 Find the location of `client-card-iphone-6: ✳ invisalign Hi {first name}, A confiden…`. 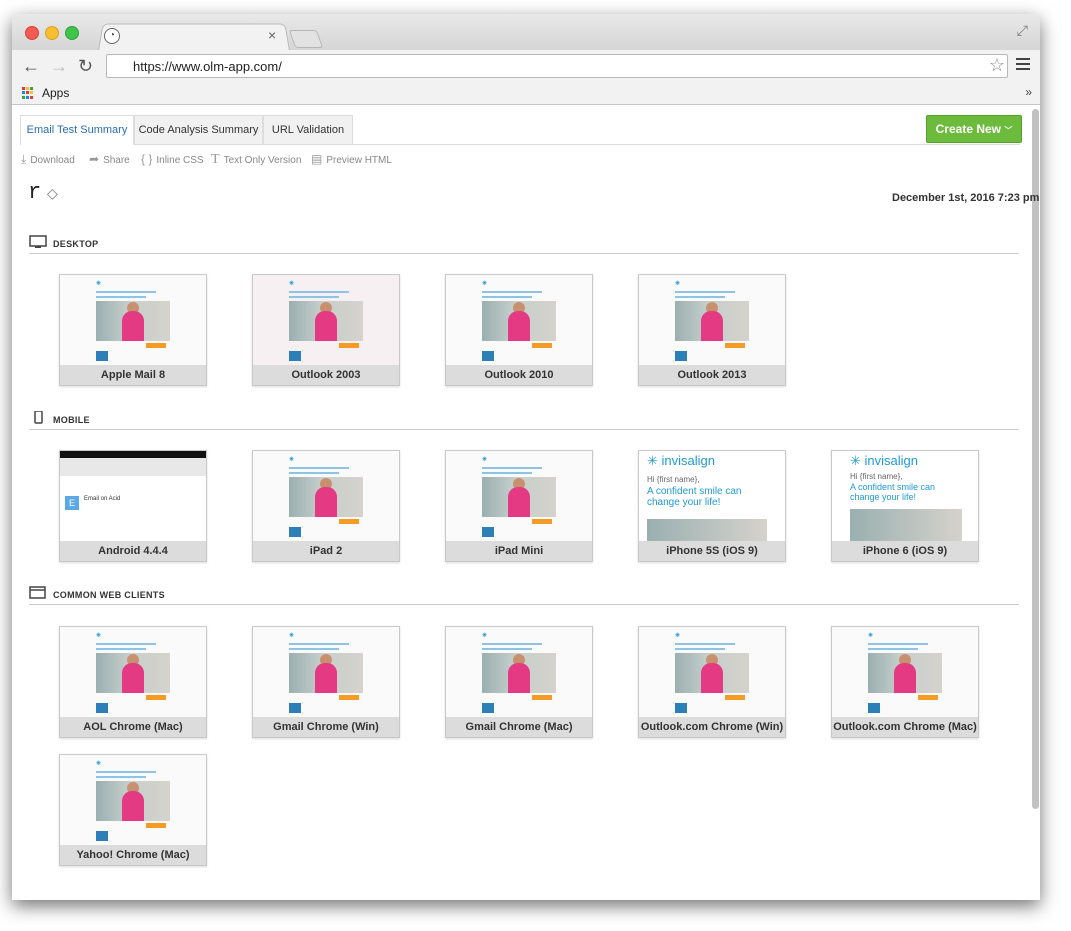

client-card-iphone-6: ✳ invisalign Hi {first name}, A confiden… is located at coordinates (905, 506).